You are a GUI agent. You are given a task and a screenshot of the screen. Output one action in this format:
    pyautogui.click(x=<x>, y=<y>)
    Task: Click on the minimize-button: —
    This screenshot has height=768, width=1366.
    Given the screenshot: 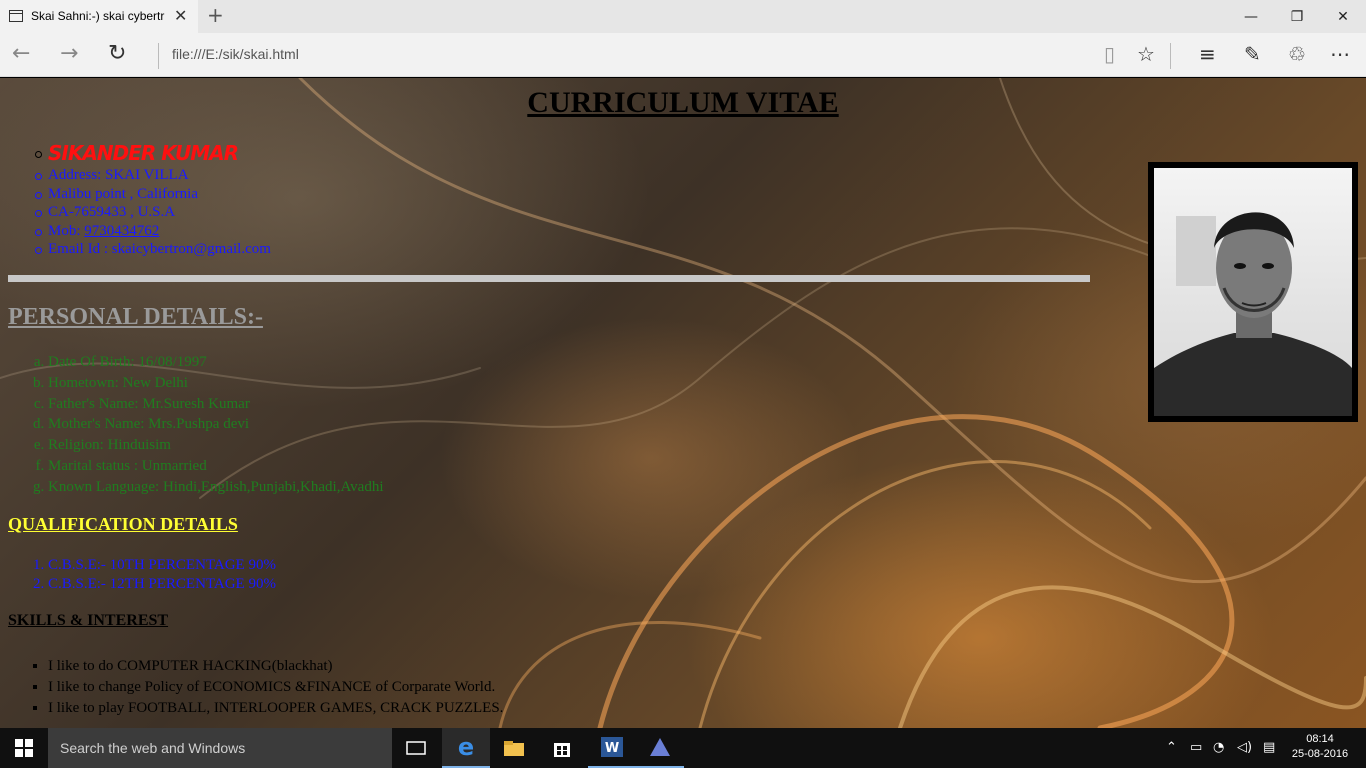 What is the action you would take?
    pyautogui.click(x=1251, y=16)
    